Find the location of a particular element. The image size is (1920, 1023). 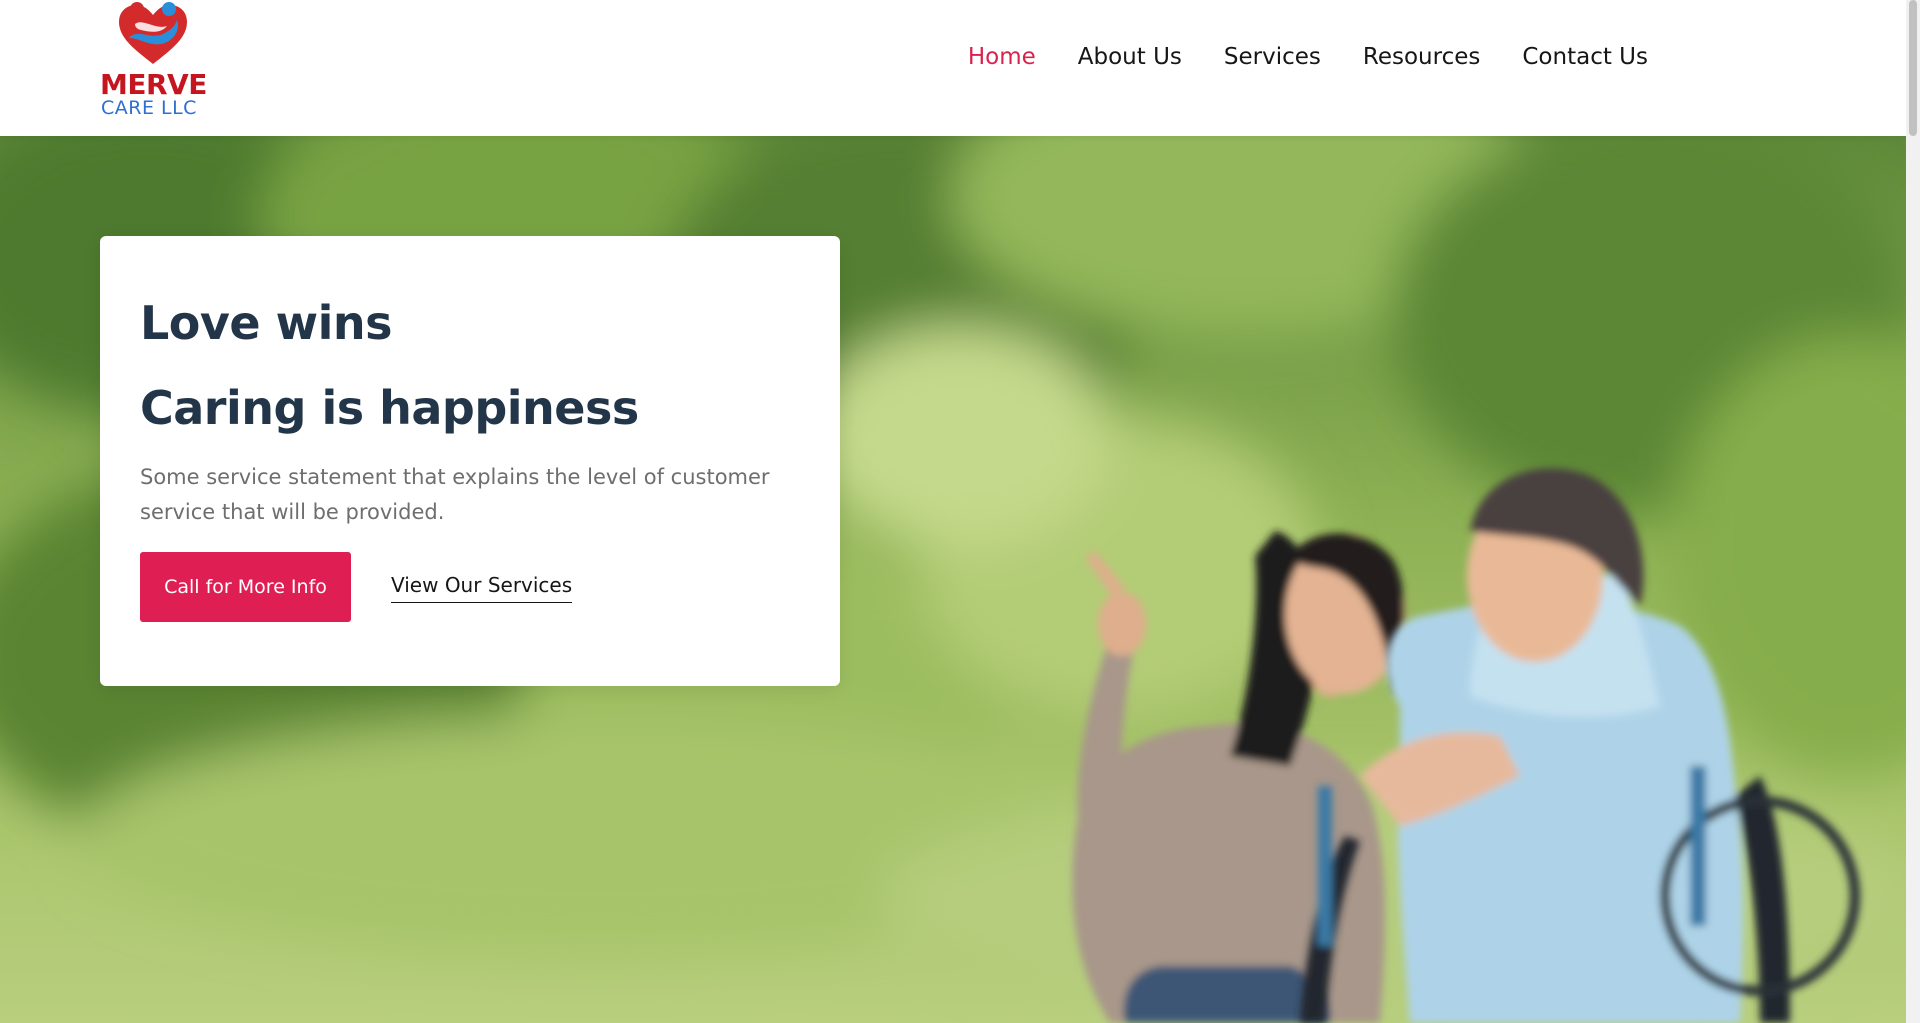

nav-item-resources: Resources is located at coordinates (1421, 57).